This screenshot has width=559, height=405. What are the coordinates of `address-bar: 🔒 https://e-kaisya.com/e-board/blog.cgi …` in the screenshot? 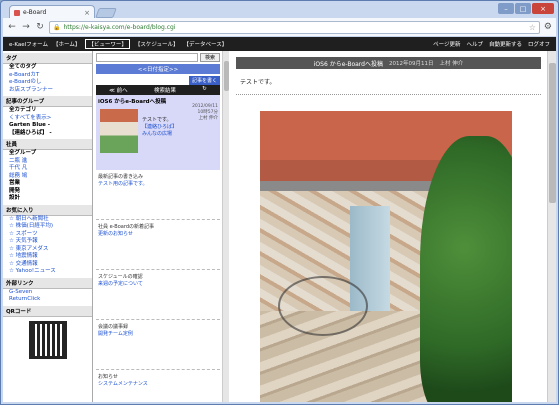 It's located at (294, 27).